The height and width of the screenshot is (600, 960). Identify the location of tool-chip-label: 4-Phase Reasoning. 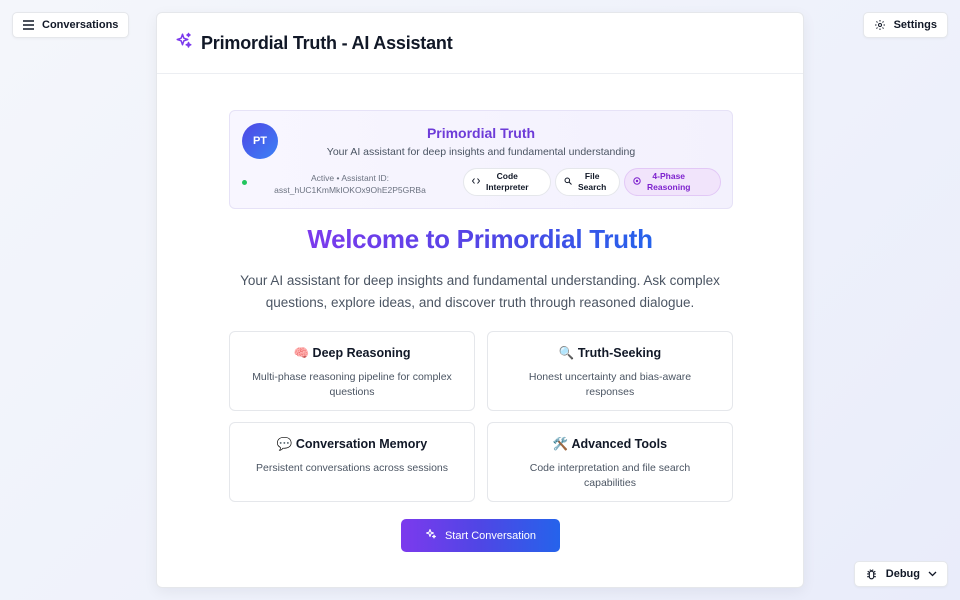
(668, 182).